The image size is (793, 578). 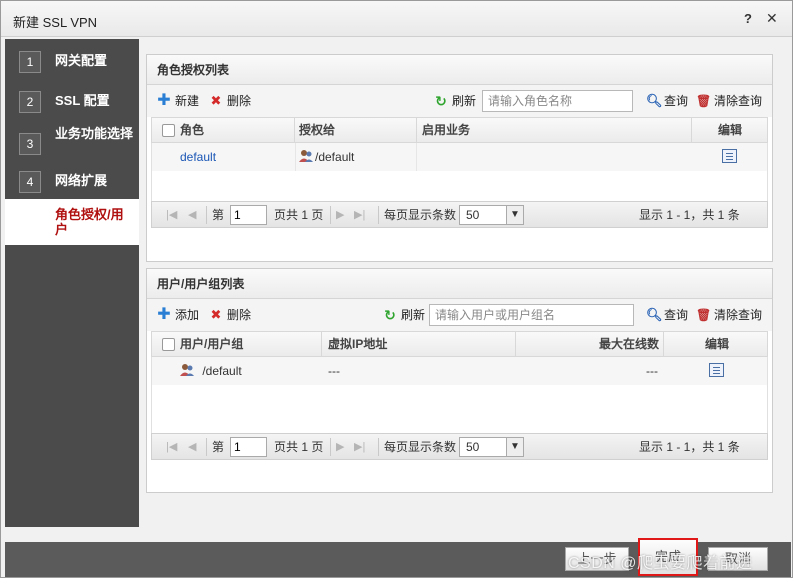 I want to click on clear-role-query-button: 🗑︎ 清除查询, so click(x=729, y=101).